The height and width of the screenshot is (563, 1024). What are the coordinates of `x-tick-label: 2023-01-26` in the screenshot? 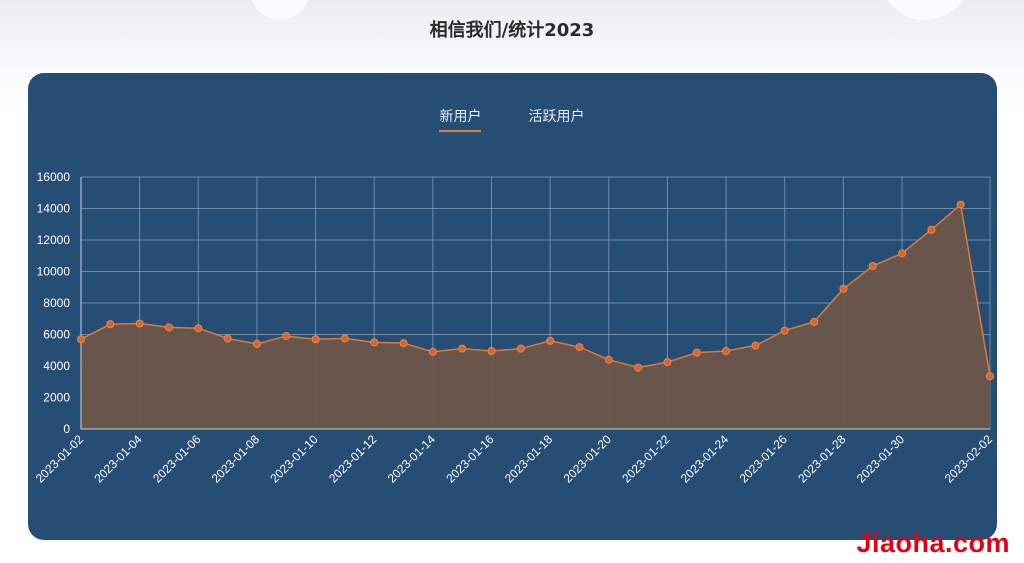 It's located at (764, 459).